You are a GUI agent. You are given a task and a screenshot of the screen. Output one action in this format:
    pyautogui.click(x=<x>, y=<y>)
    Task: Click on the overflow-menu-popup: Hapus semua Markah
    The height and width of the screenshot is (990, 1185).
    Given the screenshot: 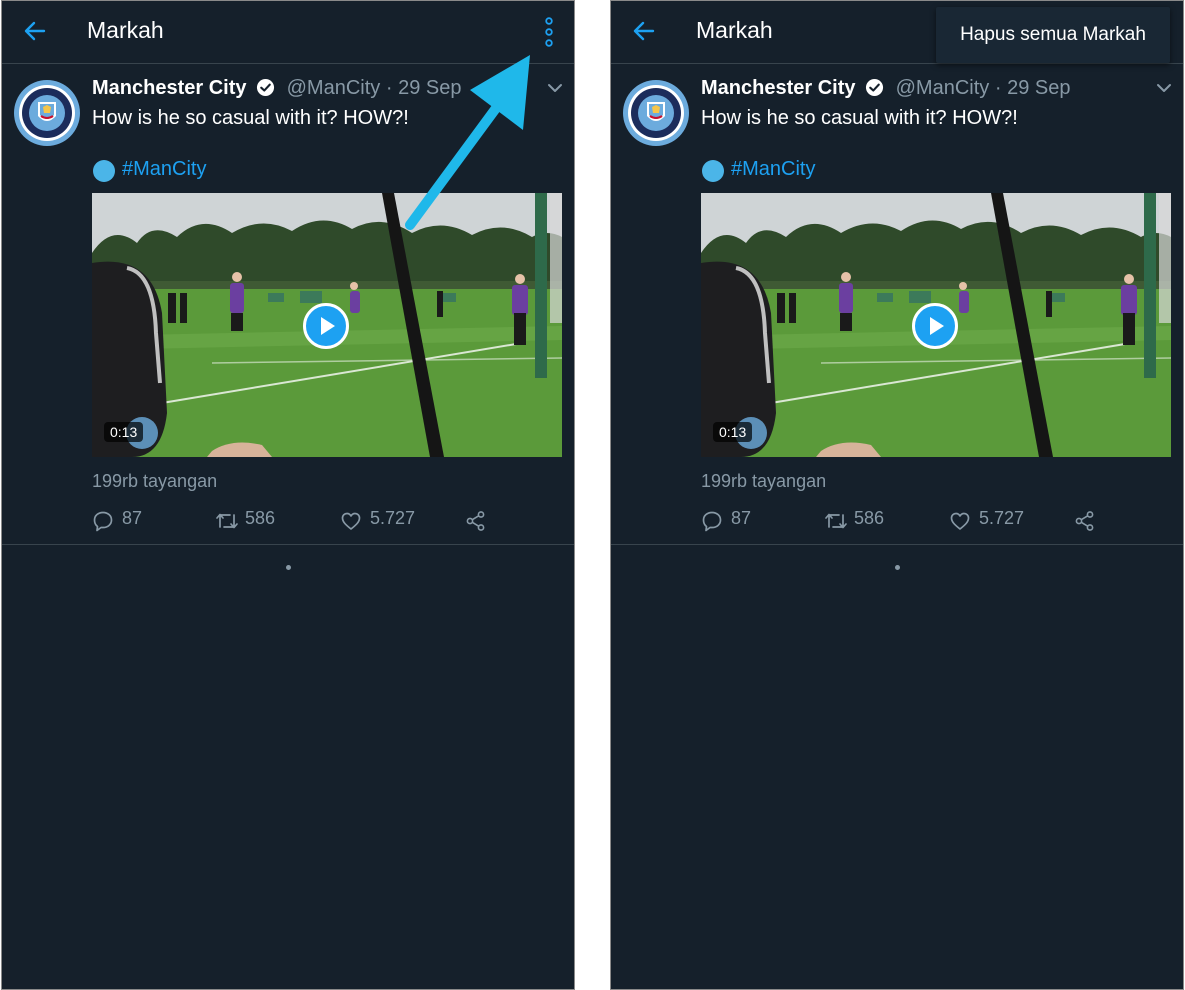 What is the action you would take?
    pyautogui.click(x=1053, y=35)
    